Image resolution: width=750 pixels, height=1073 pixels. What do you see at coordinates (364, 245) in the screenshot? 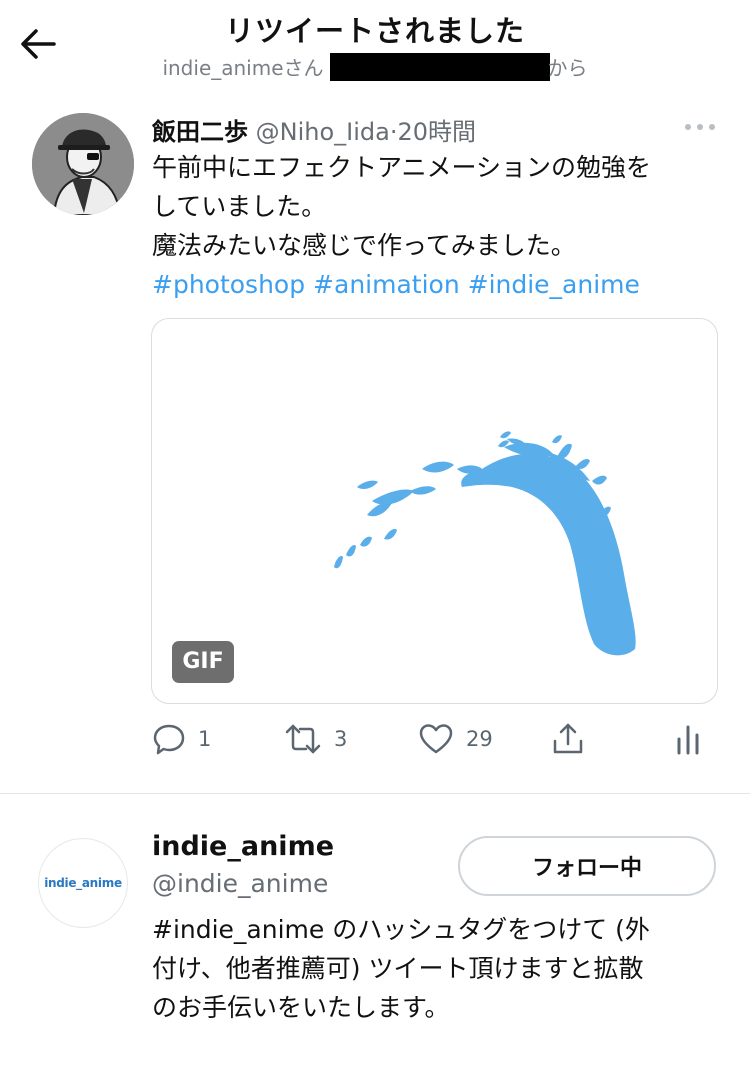
I see `tweet-text-line: 魔法みたいな感じで作ってみました。` at bounding box center [364, 245].